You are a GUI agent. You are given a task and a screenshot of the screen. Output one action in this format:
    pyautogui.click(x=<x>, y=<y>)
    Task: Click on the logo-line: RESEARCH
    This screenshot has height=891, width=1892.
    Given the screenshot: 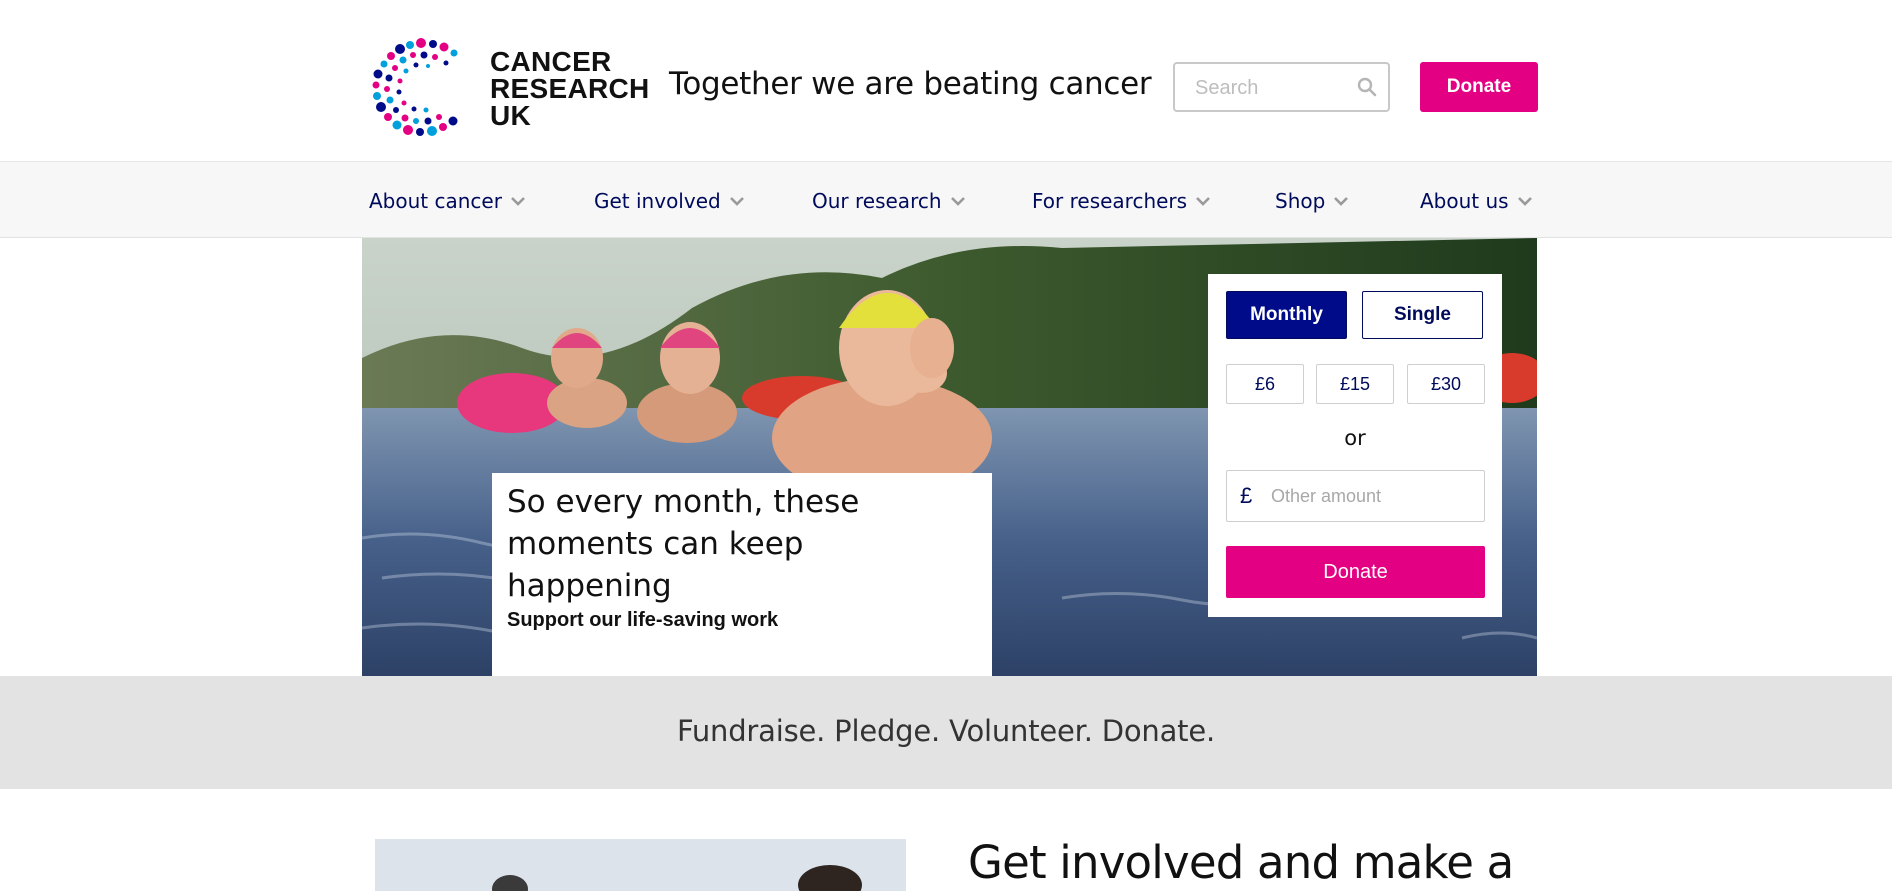 What is the action you would take?
    pyautogui.click(x=570, y=88)
    